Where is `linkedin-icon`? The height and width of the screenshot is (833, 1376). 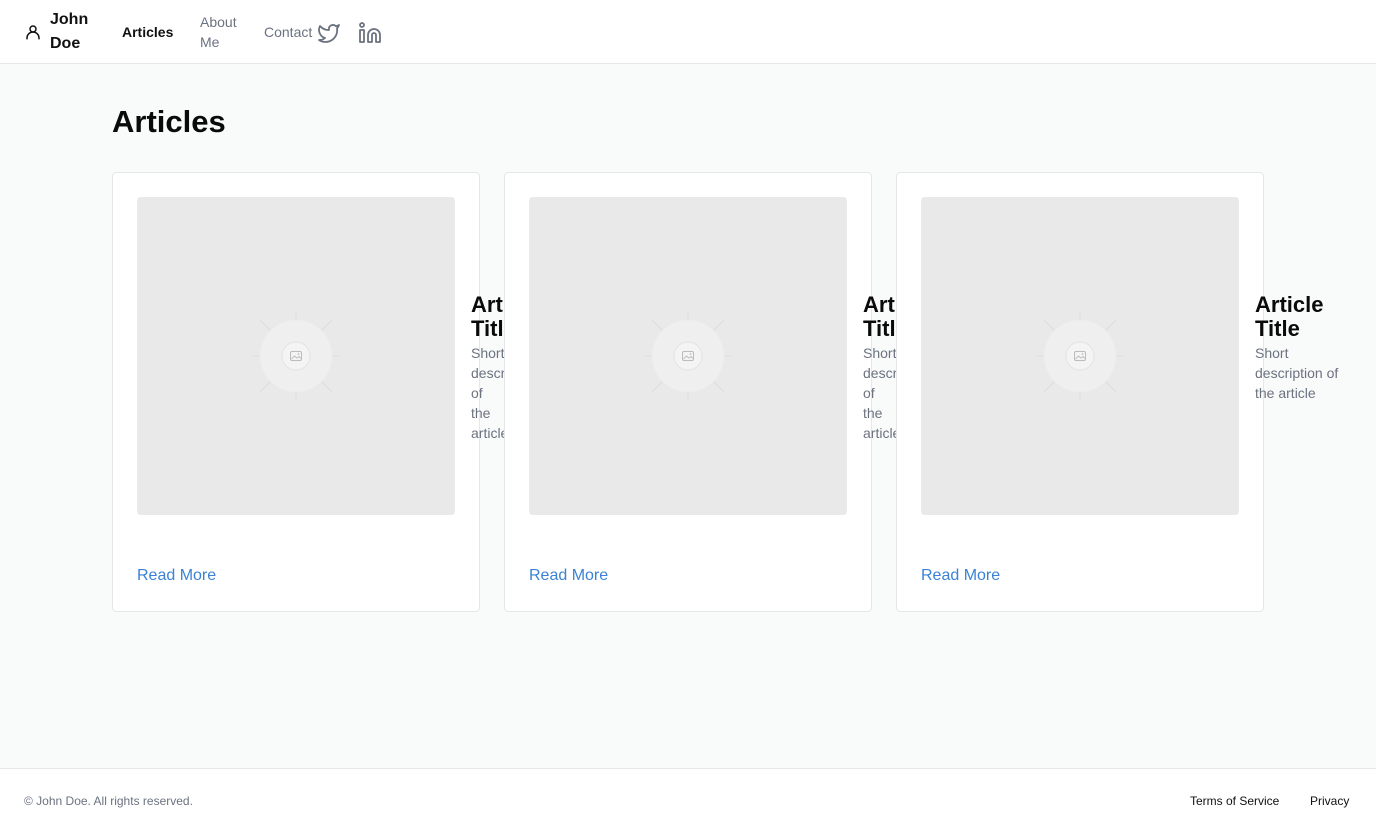
linkedin-icon is located at coordinates (370, 33).